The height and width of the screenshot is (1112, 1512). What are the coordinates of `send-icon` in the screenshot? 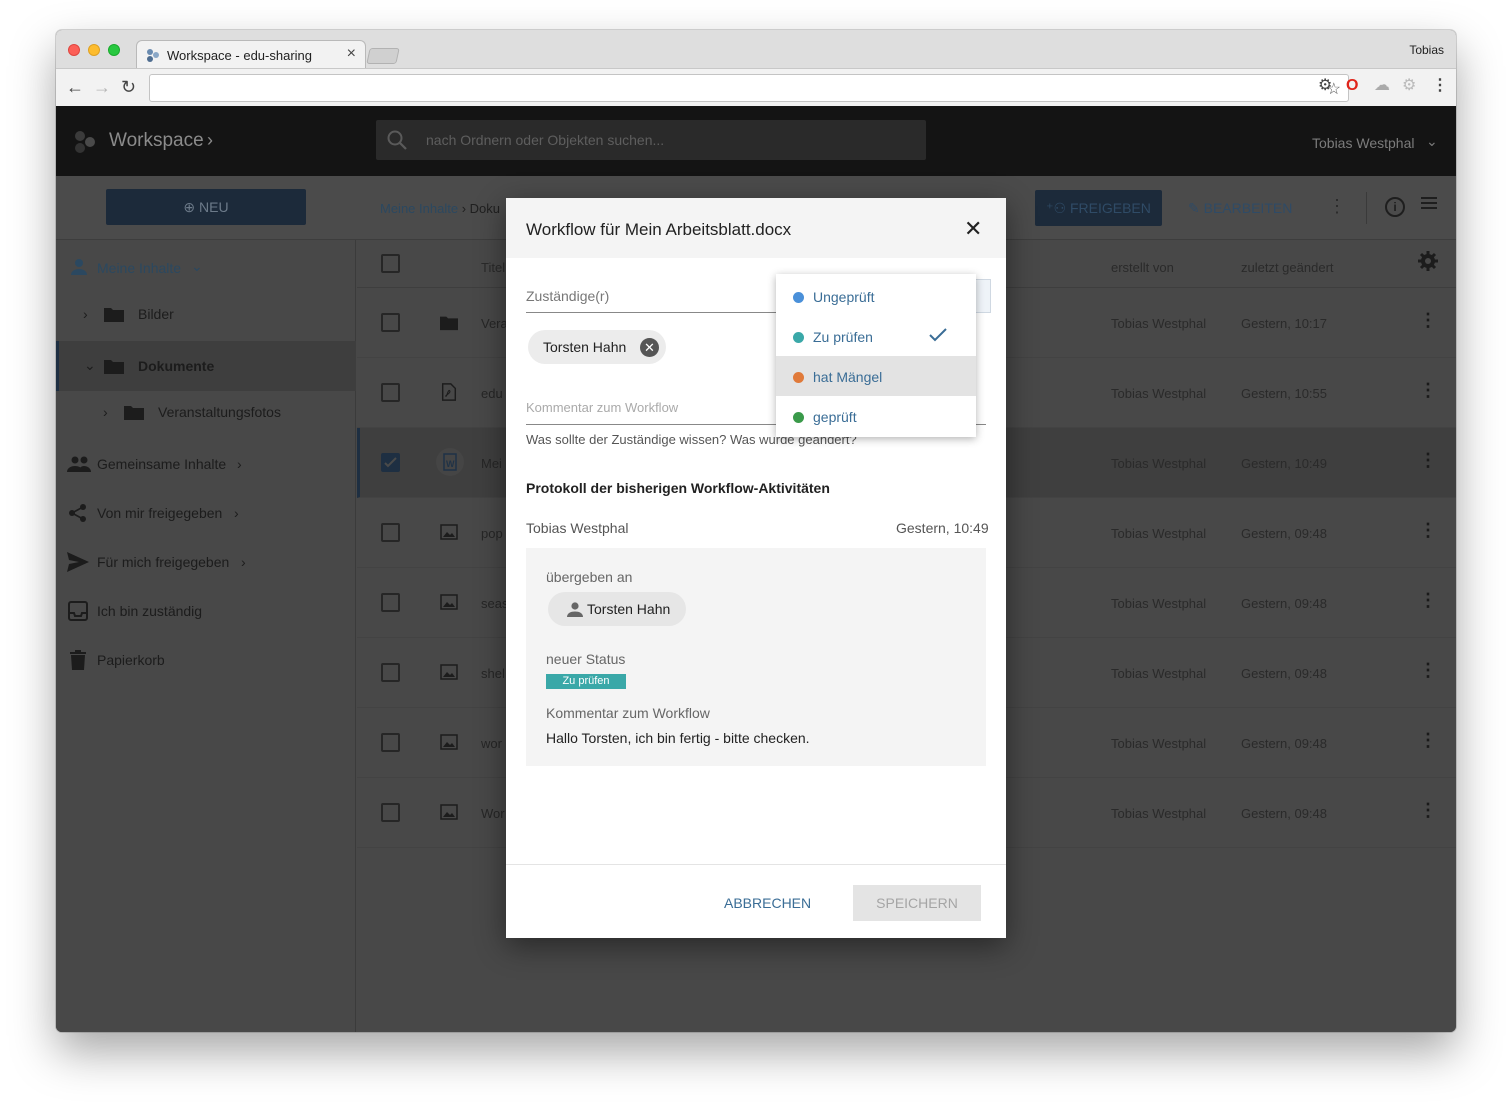 It's located at (78, 562).